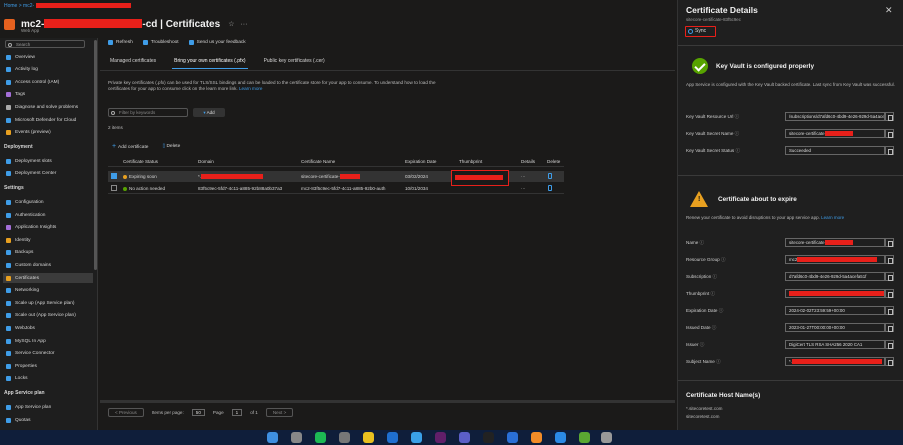  What do you see at coordinates (272, 437) in the screenshot?
I see `finder-icon` at bounding box center [272, 437].